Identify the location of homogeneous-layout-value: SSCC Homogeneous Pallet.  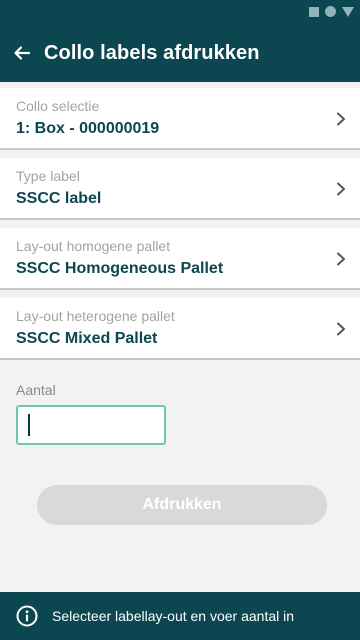
(120, 268).